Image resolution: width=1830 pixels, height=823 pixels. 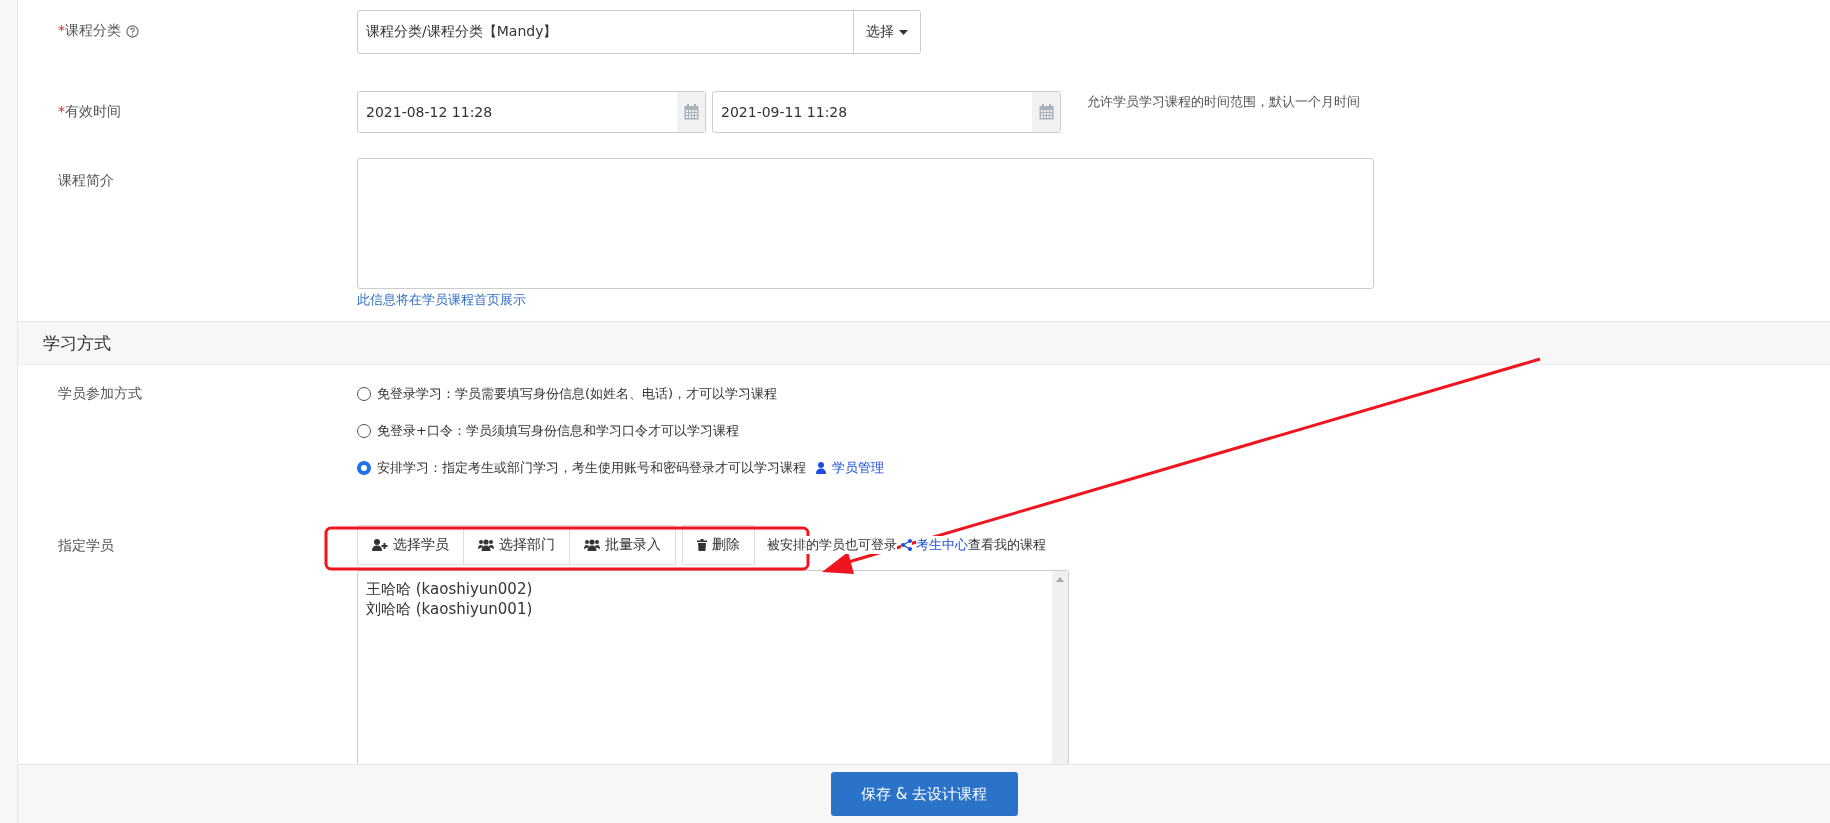 What do you see at coordinates (132, 31) in the screenshot?
I see `help-icon` at bounding box center [132, 31].